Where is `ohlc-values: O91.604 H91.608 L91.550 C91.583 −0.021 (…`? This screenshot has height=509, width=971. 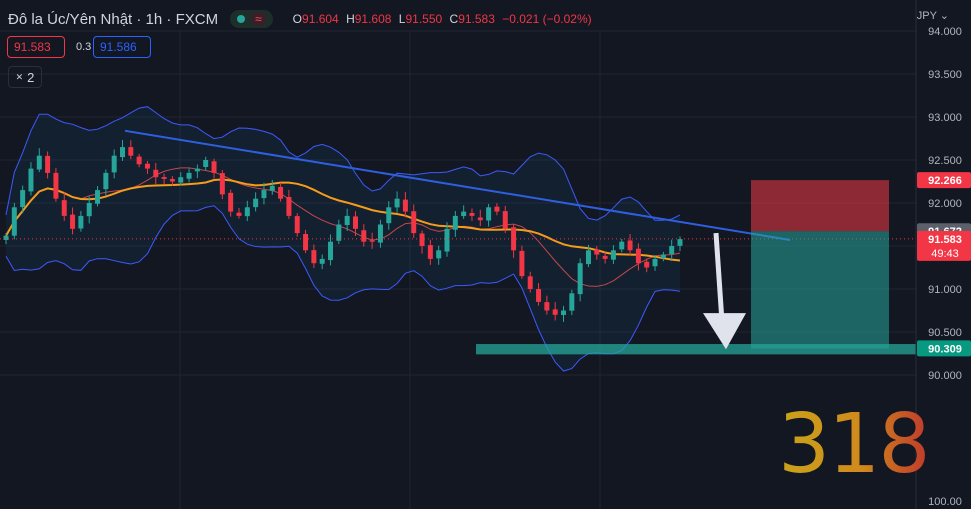 ohlc-values: O91.604 H91.608 L91.550 C91.583 −0.021 (… is located at coordinates (442, 19).